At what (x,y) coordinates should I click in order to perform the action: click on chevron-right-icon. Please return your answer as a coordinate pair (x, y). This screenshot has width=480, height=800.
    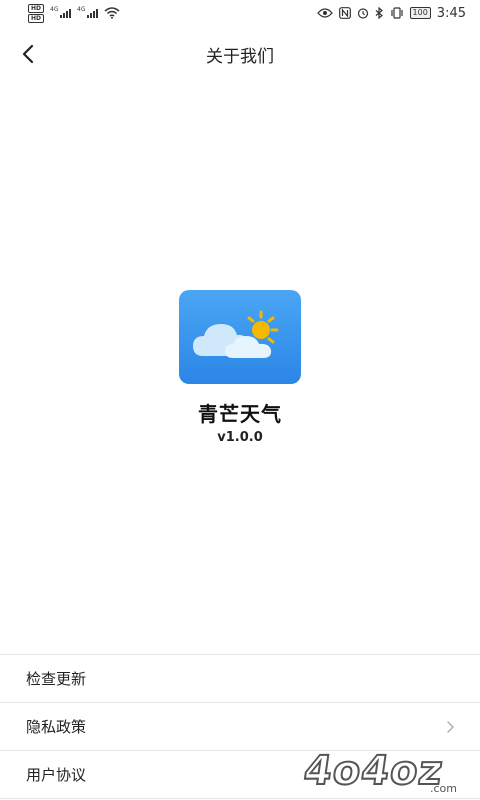
    Looking at the image, I should click on (450, 726).